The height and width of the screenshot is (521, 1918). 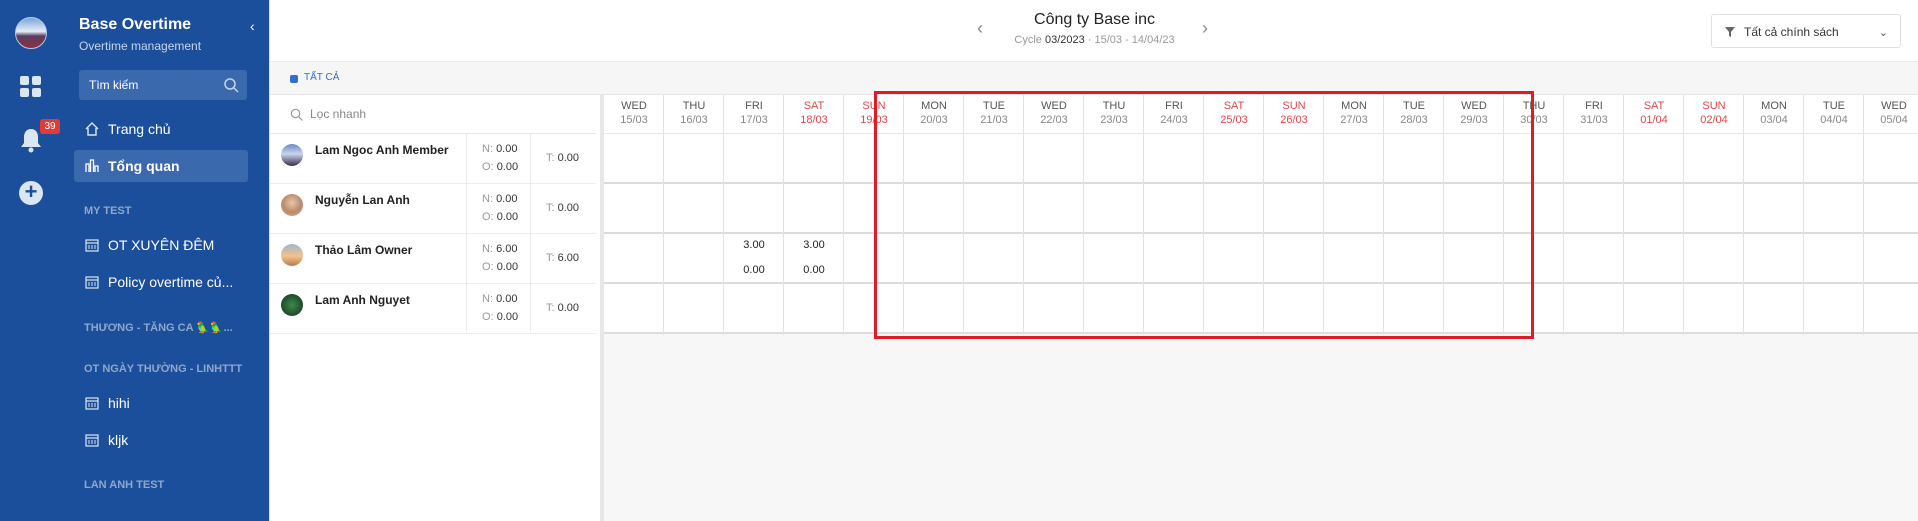 I want to click on filter-icon, so click(x=1730, y=32).